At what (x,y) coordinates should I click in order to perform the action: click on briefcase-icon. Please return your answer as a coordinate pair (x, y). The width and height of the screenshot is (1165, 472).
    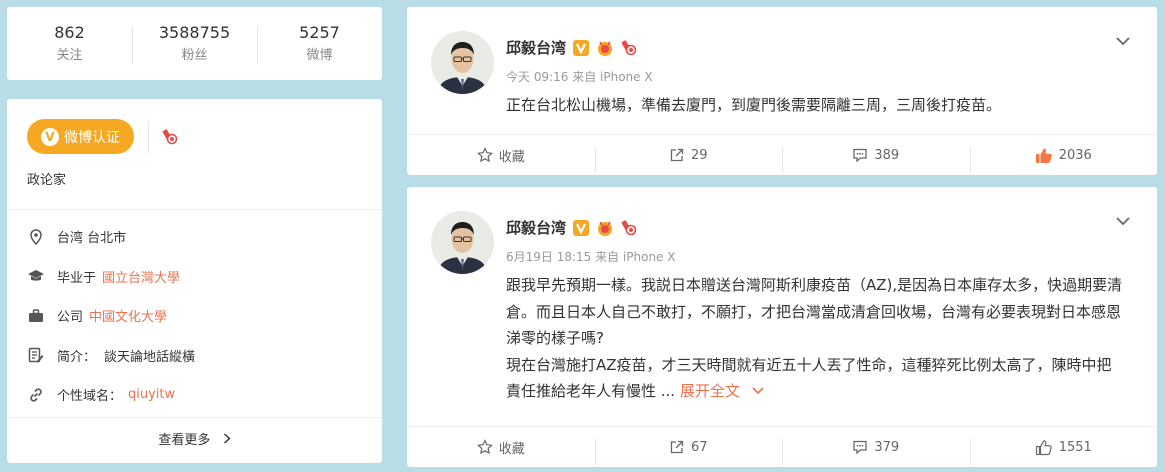
    Looking at the image, I should click on (36, 316).